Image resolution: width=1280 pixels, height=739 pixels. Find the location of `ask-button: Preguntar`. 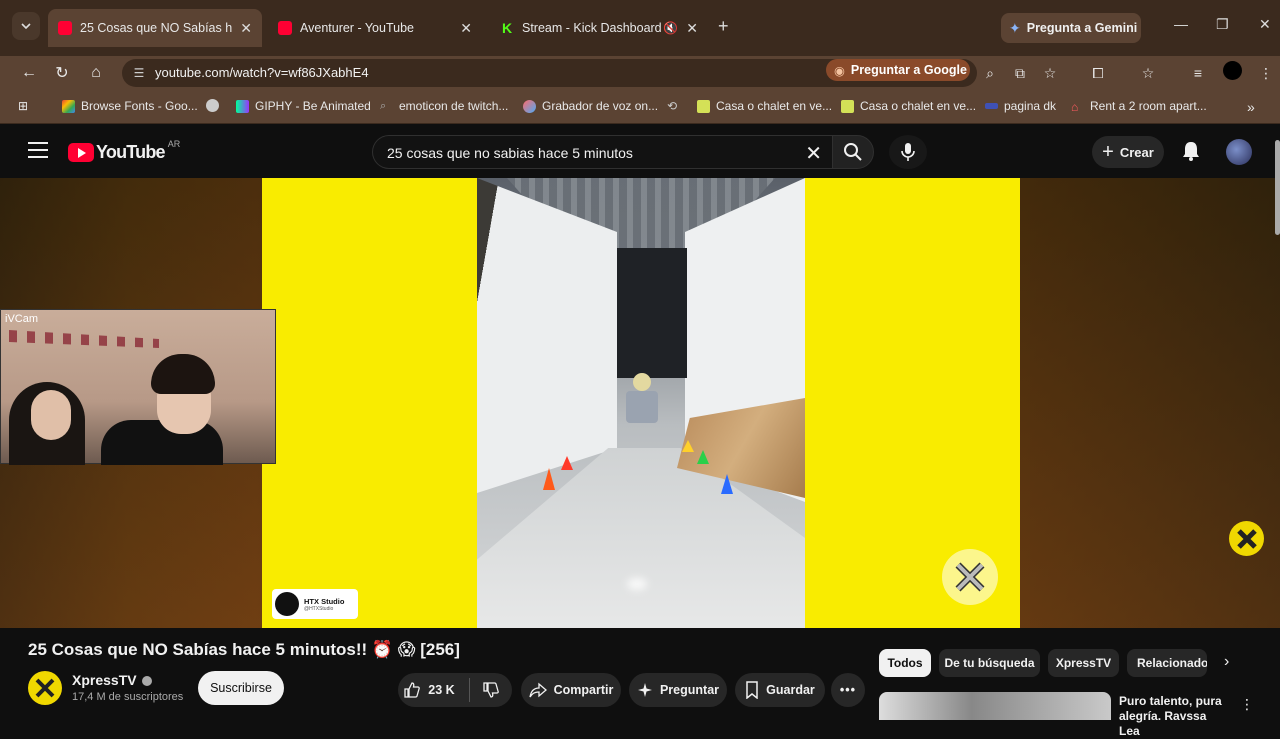

ask-button: Preguntar is located at coordinates (678, 690).